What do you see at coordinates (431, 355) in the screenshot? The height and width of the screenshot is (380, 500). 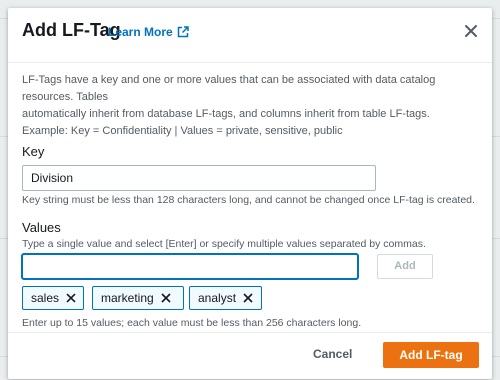 I see `add-lf-tag-button: Add LF-tag` at bounding box center [431, 355].